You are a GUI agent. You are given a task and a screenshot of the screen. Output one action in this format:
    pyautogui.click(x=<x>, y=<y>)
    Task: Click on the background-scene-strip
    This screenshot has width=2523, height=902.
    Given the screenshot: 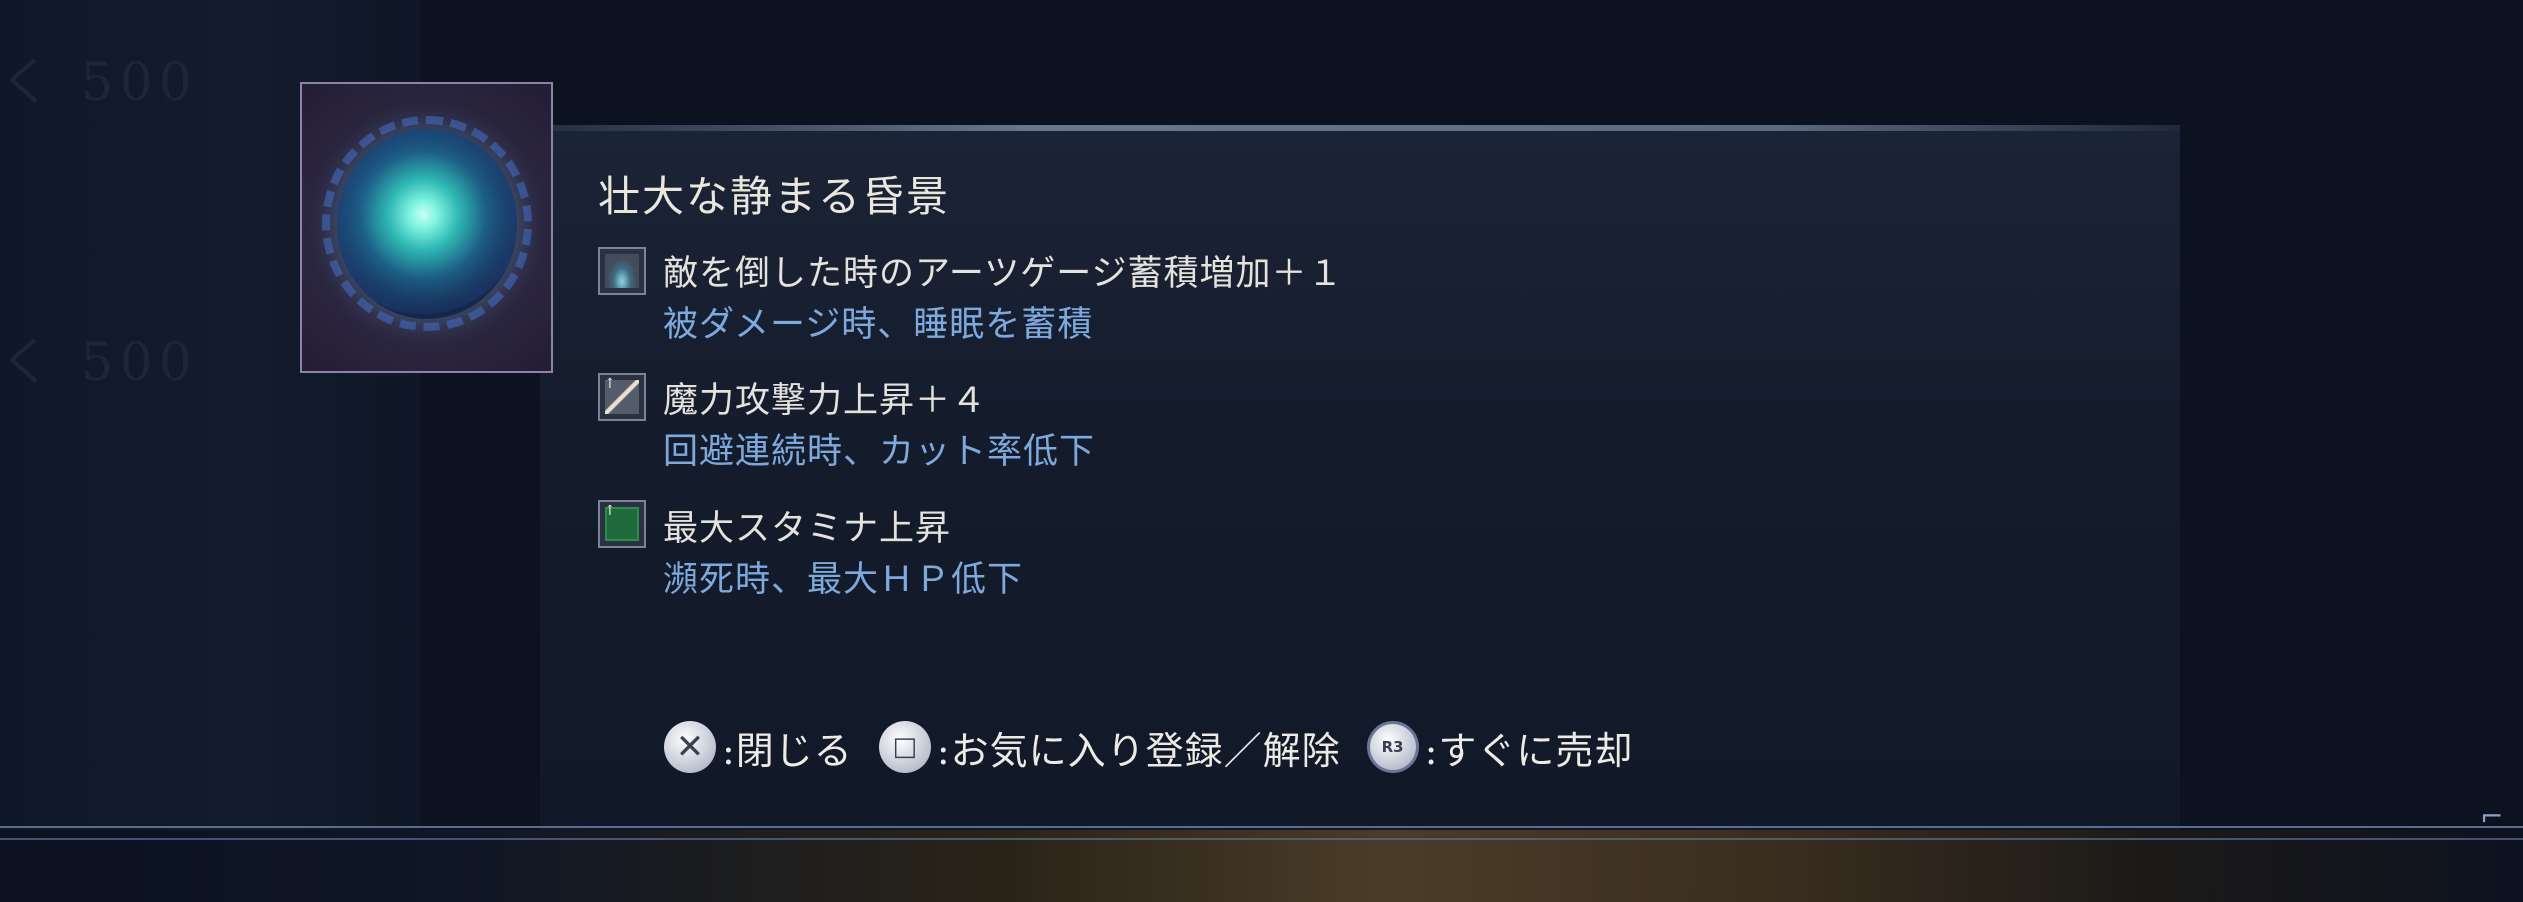 What is the action you would take?
    pyautogui.click(x=1261, y=866)
    